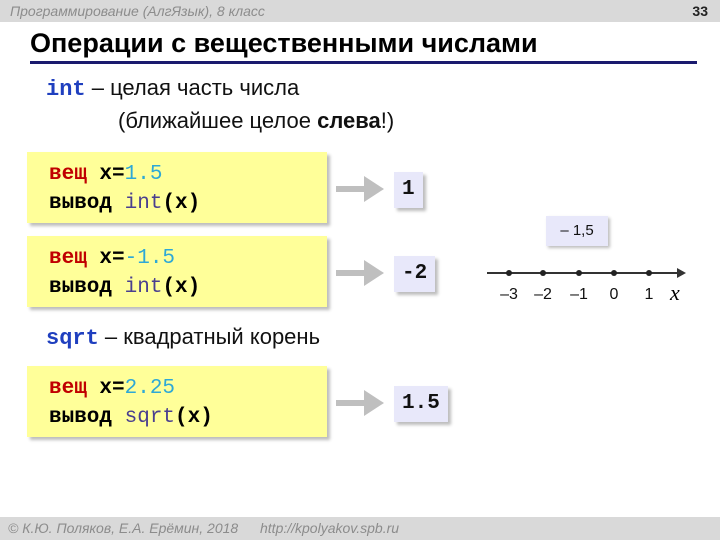 This screenshot has width=720, height=540. What do you see at coordinates (614, 294) in the screenshot?
I see `tick-label: 0` at bounding box center [614, 294].